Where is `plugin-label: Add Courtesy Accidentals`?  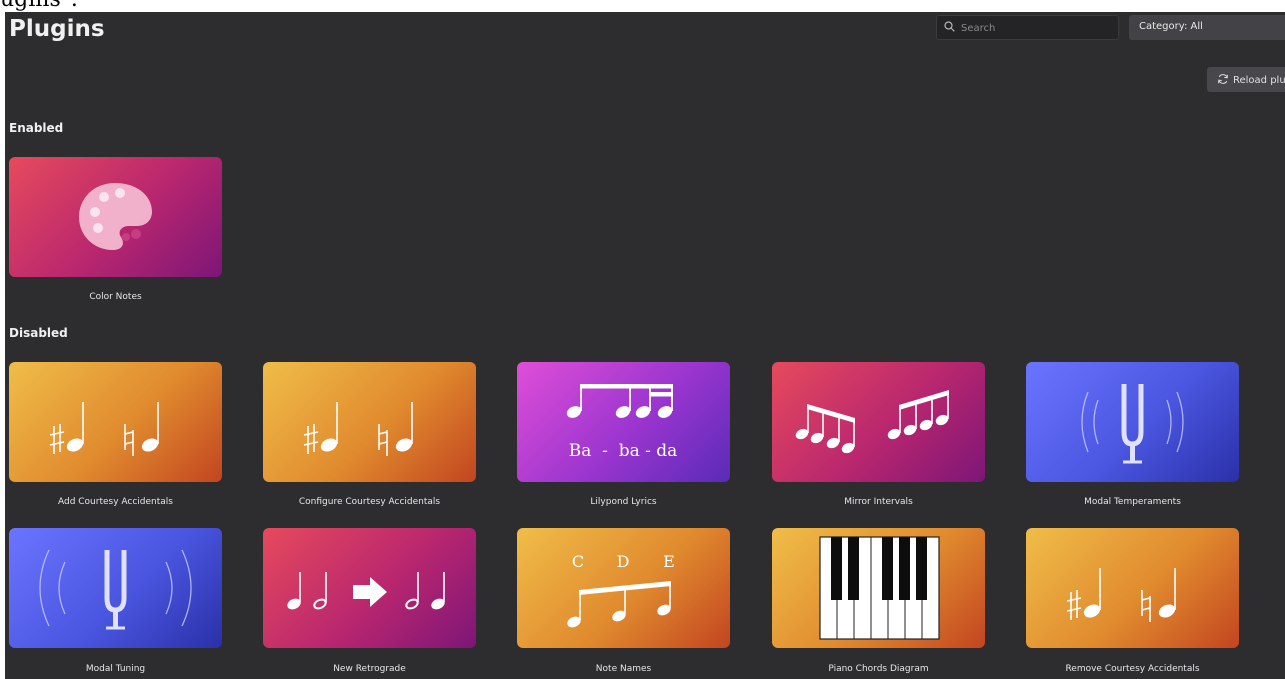 plugin-label: Add Courtesy Accidentals is located at coordinates (115, 502).